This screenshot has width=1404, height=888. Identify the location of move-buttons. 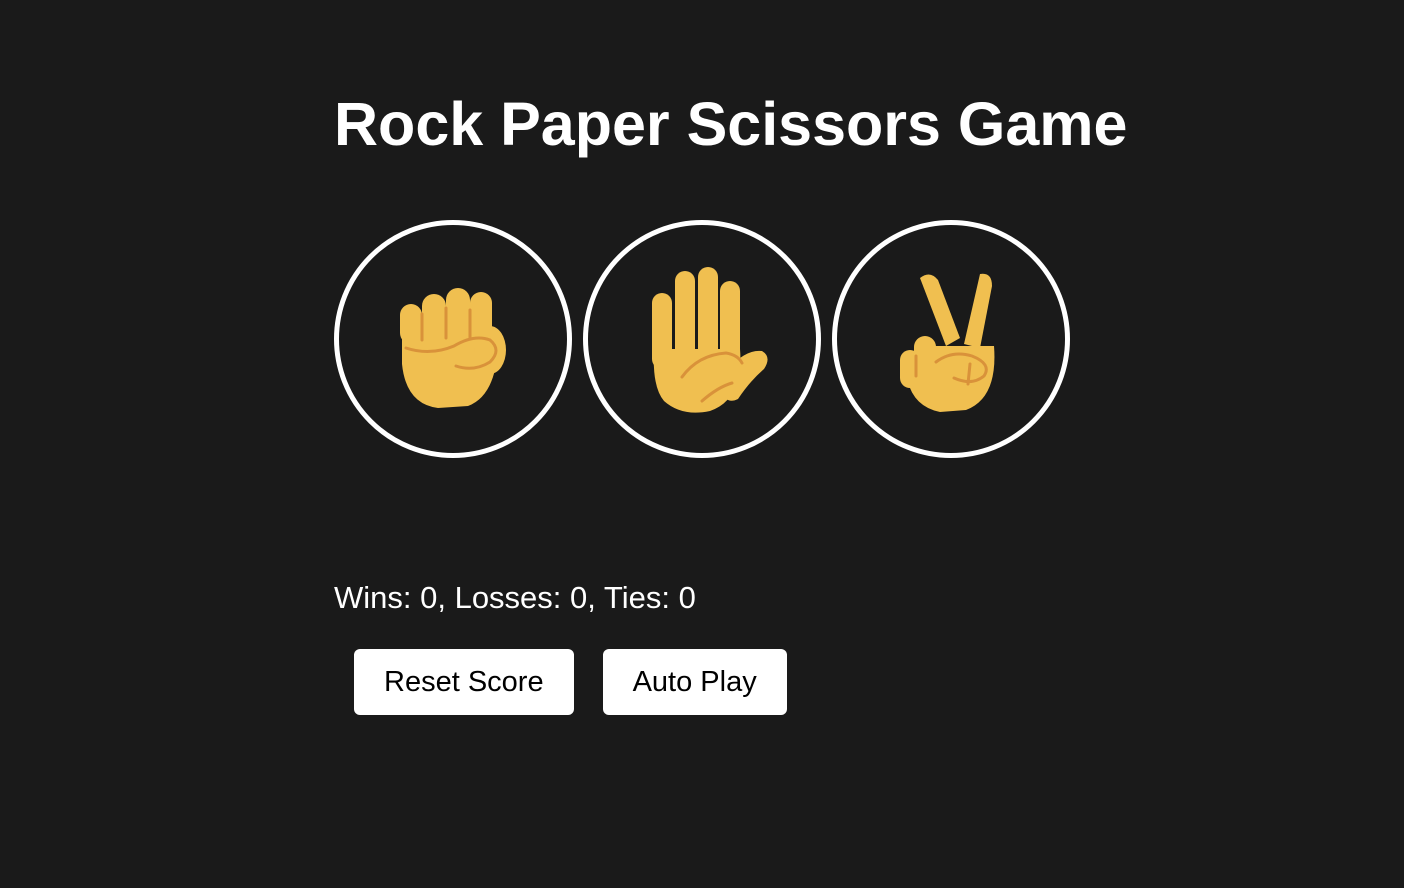
(702, 339).